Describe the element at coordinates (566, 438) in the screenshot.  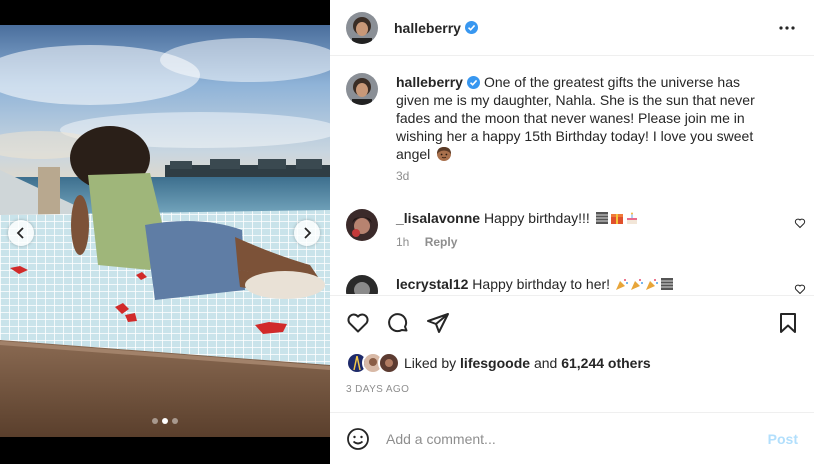
I see `comment-input` at that location.